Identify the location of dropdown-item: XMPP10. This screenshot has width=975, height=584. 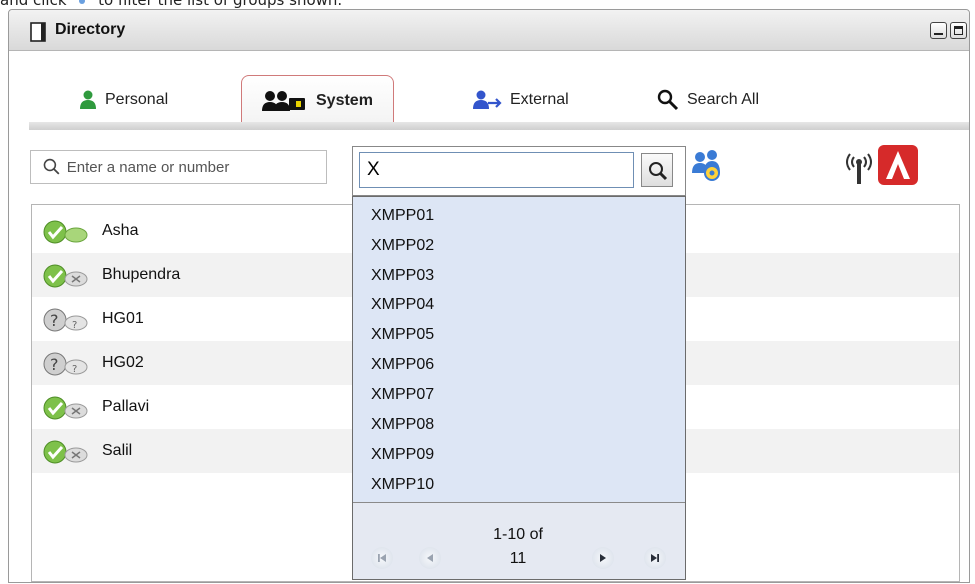
(402, 485).